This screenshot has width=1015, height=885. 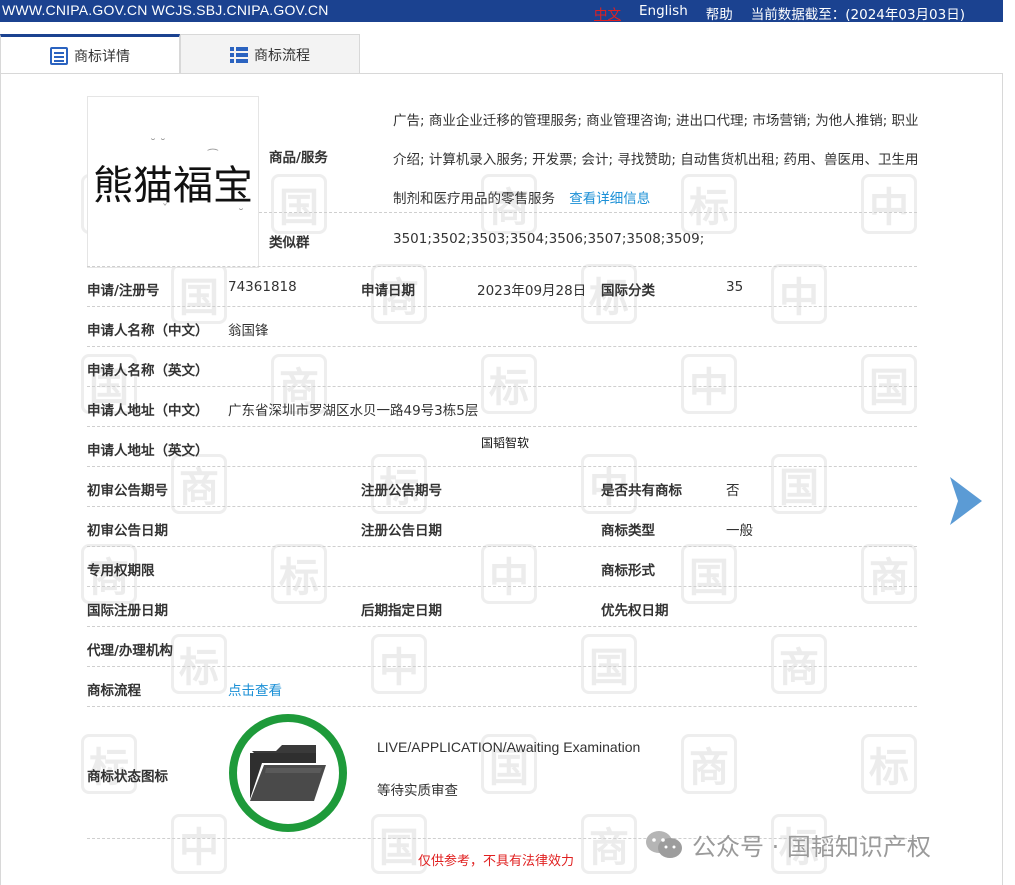 I want to click on flow-label: 商标流程, so click(x=114, y=691).